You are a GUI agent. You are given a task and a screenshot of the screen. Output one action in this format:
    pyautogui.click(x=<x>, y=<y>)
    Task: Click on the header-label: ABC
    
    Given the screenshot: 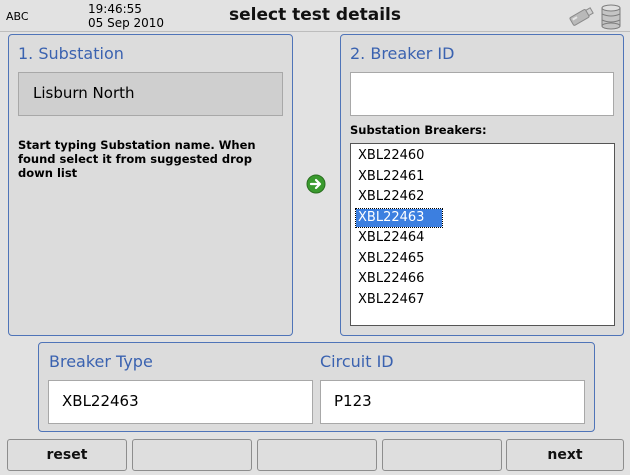 What is the action you would take?
    pyautogui.click(x=17, y=16)
    